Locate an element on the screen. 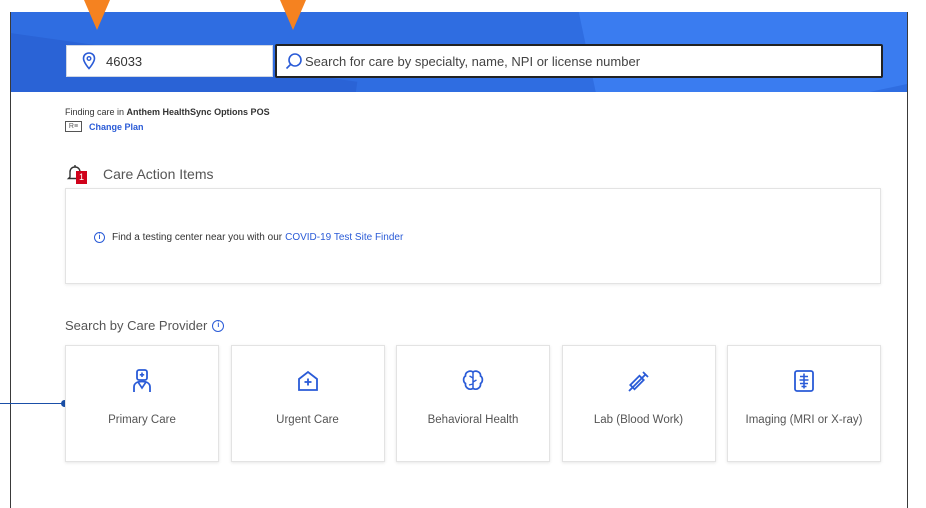 Image resolution: width=926 pixels, height=508 pixels. covid-test-link: COVID-19 Test Site Finder is located at coordinates (344, 237).